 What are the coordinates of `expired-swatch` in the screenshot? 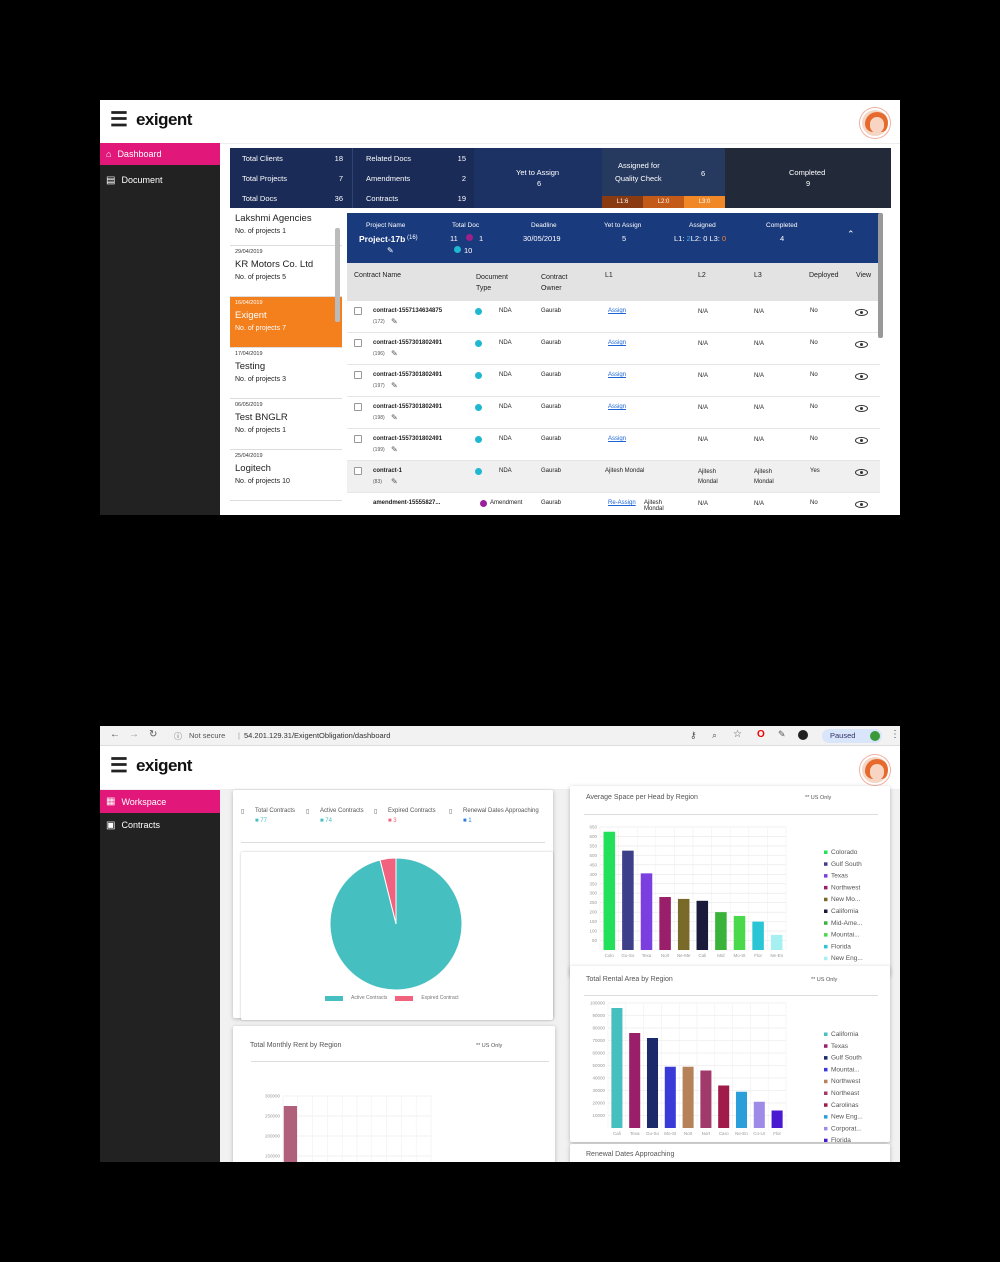 It's located at (404, 998).